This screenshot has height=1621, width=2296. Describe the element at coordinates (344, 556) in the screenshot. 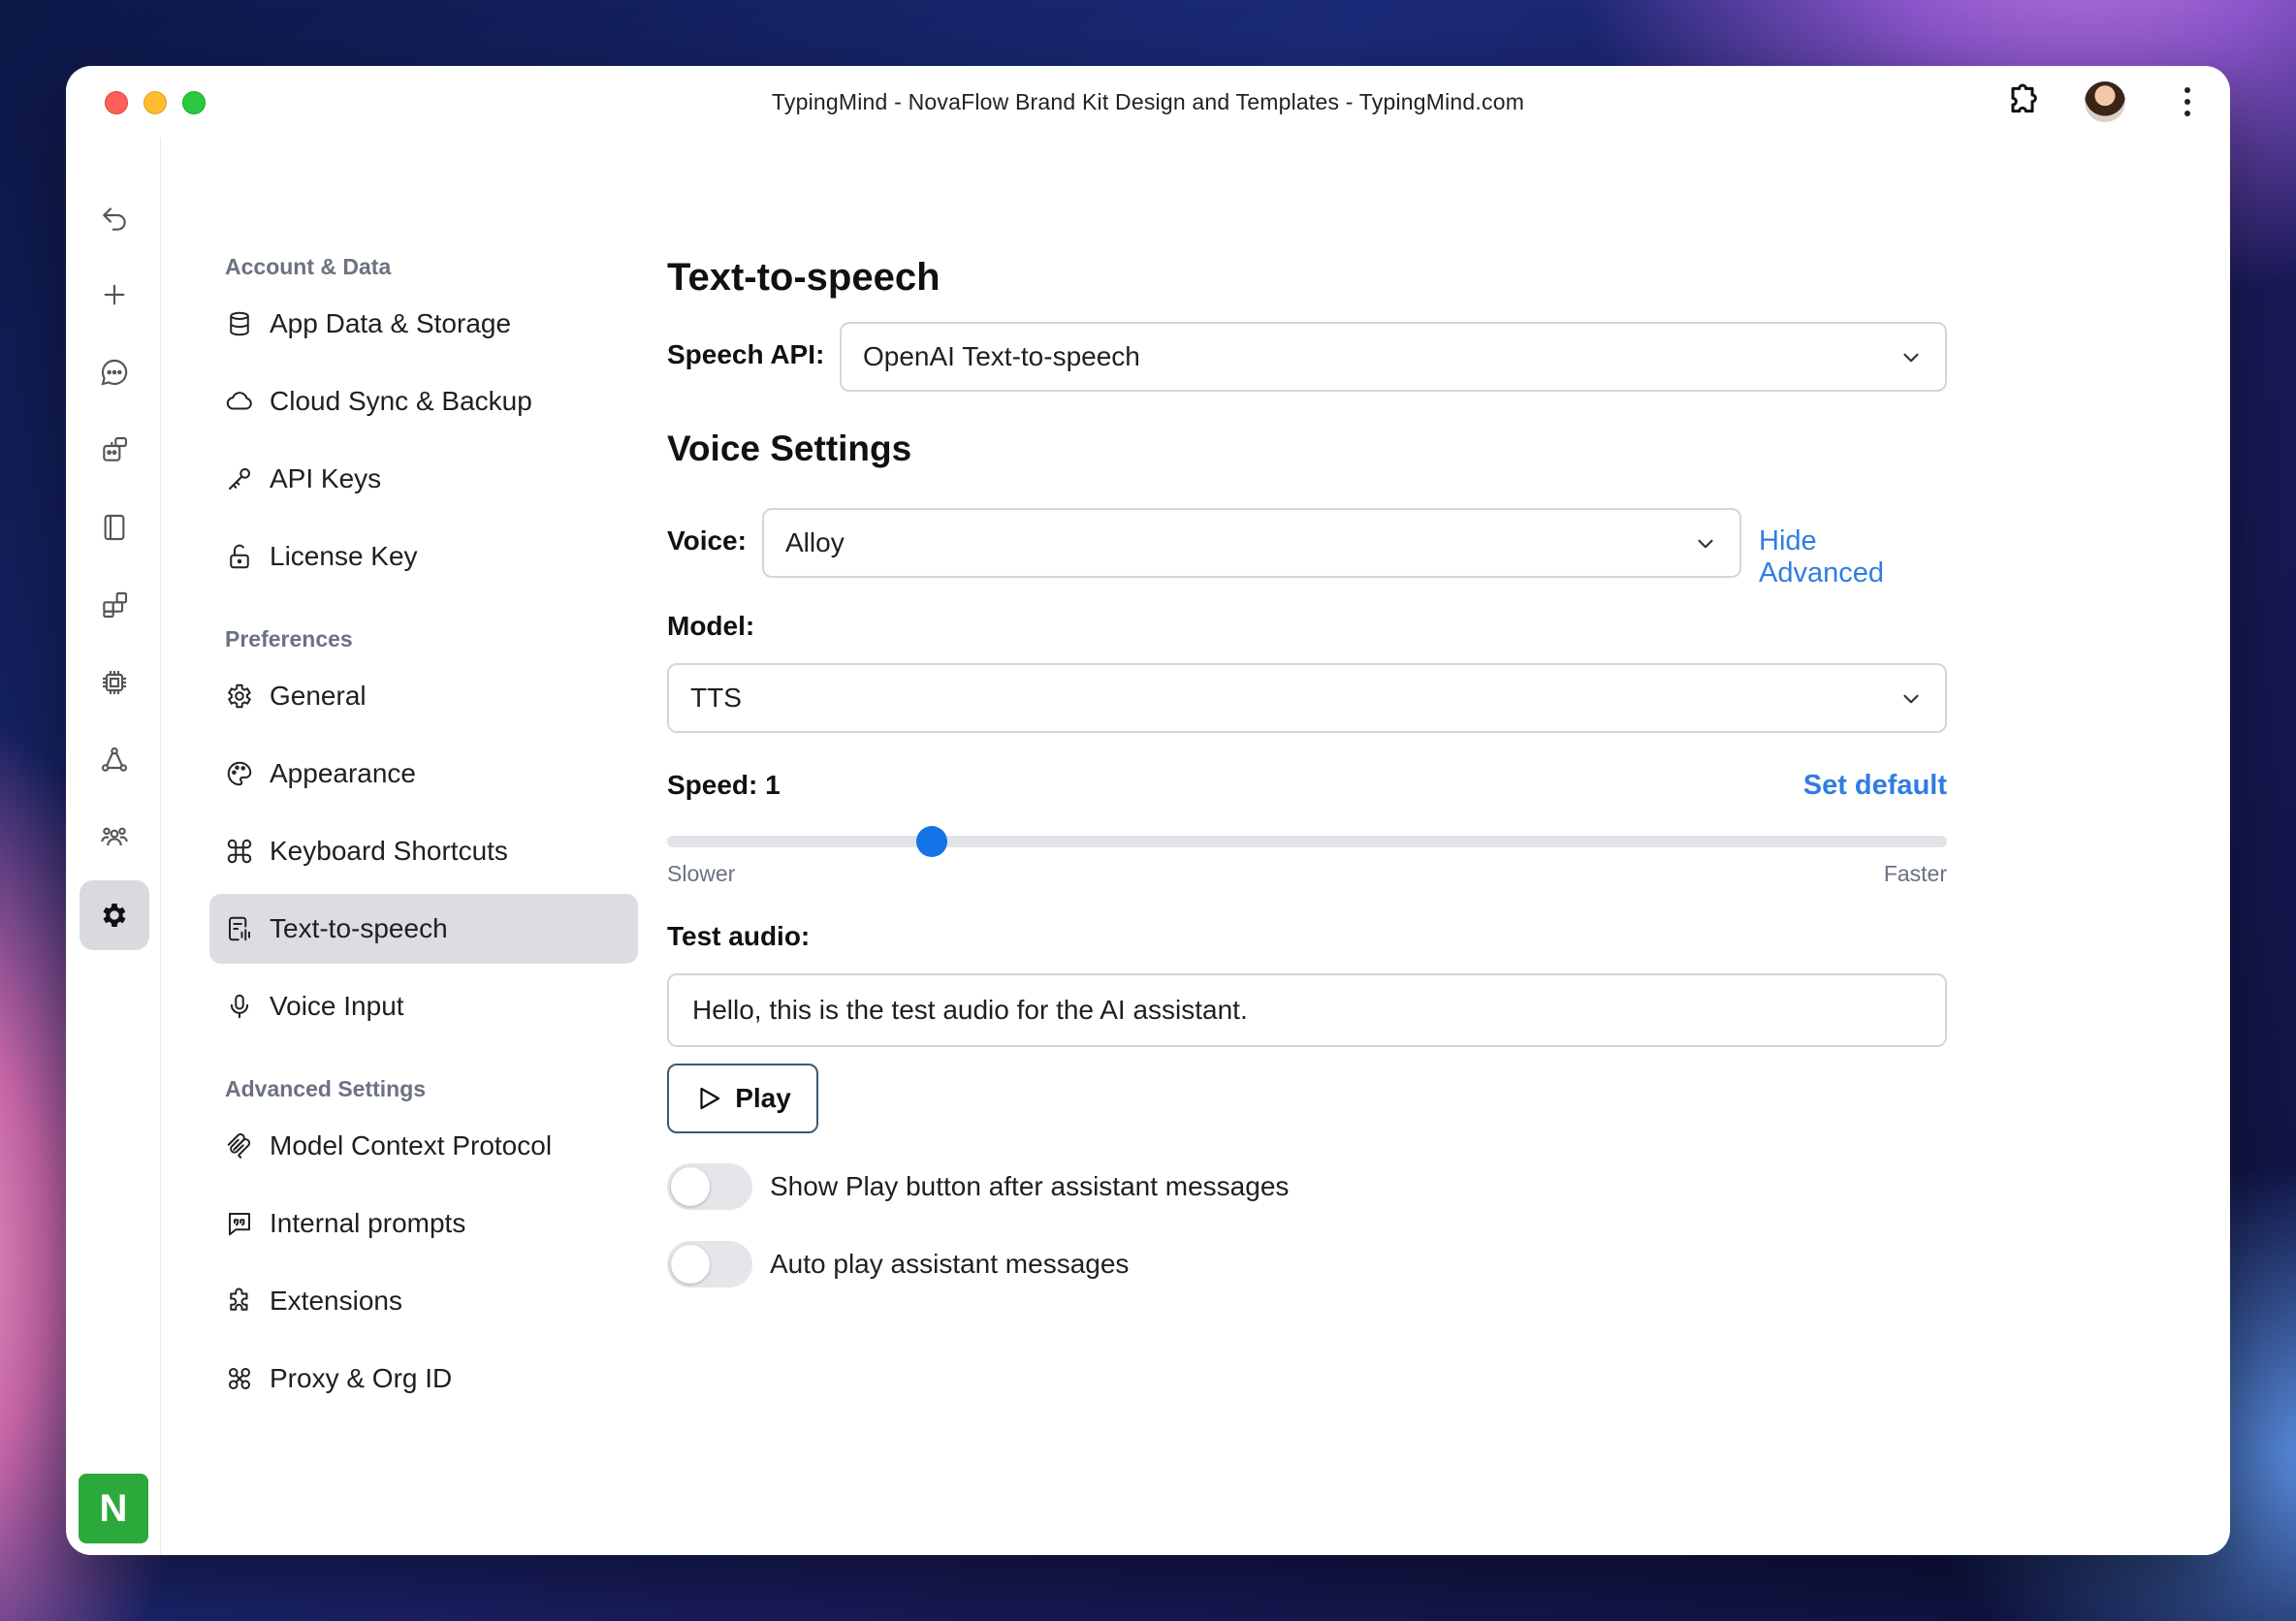

I see `sidebar-item-label: License Key` at that location.